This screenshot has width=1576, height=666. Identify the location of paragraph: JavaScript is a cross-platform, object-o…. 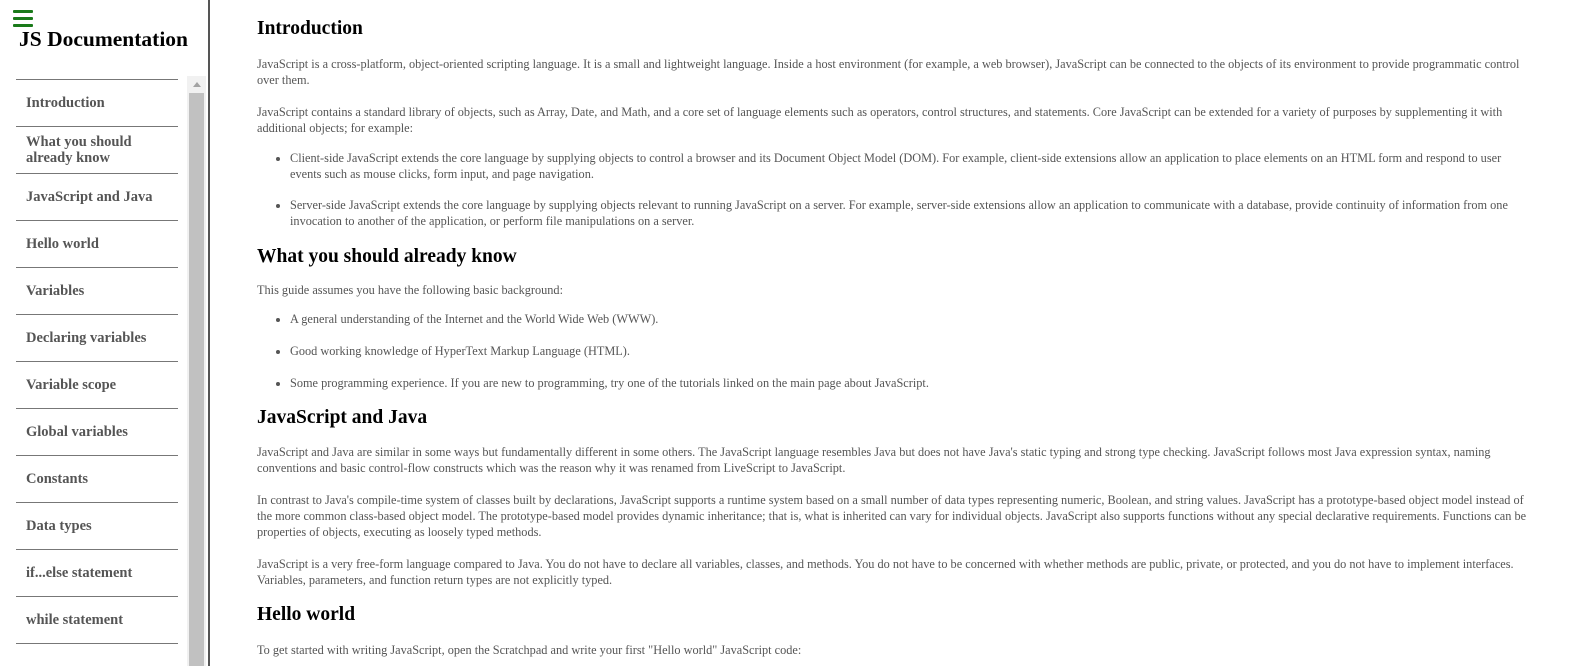
(888, 72).